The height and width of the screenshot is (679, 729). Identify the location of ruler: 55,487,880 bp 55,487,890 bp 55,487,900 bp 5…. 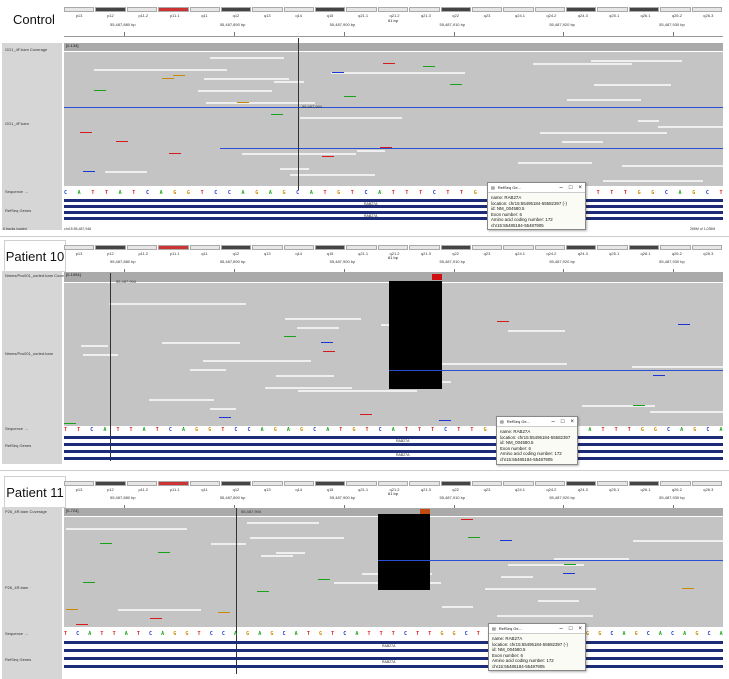
(393, 29).